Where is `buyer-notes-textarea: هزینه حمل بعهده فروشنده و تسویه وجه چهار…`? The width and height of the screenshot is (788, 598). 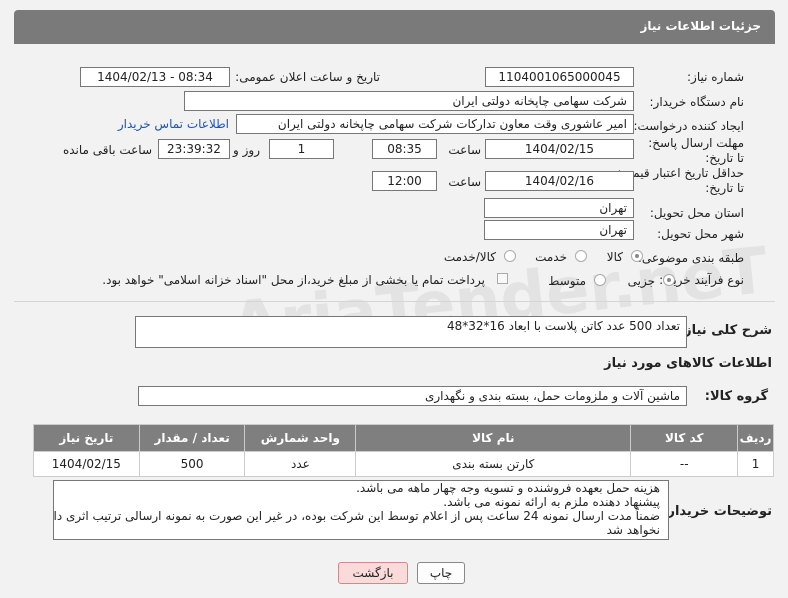 buyer-notes-textarea: هزینه حمل بعهده فروشنده و تسویه وجه چهار… is located at coordinates (361, 510).